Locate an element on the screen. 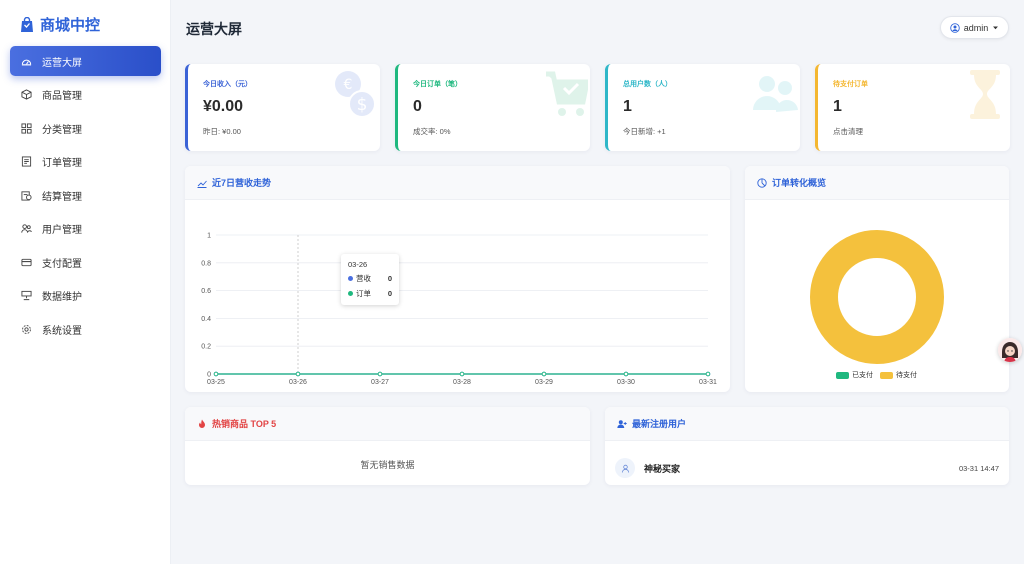 The height and width of the screenshot is (564, 1024). receipt-icon is located at coordinates (26, 161).